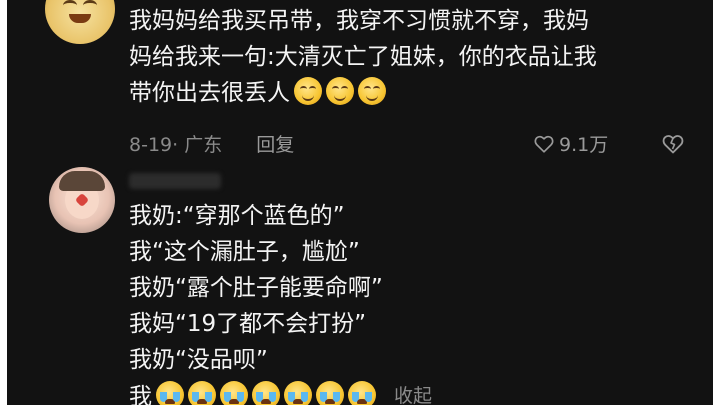 Image resolution: width=720 pixels, height=405 pixels. I want to click on comment-line: 我“这个漏肚子，尴尬”, so click(244, 252).